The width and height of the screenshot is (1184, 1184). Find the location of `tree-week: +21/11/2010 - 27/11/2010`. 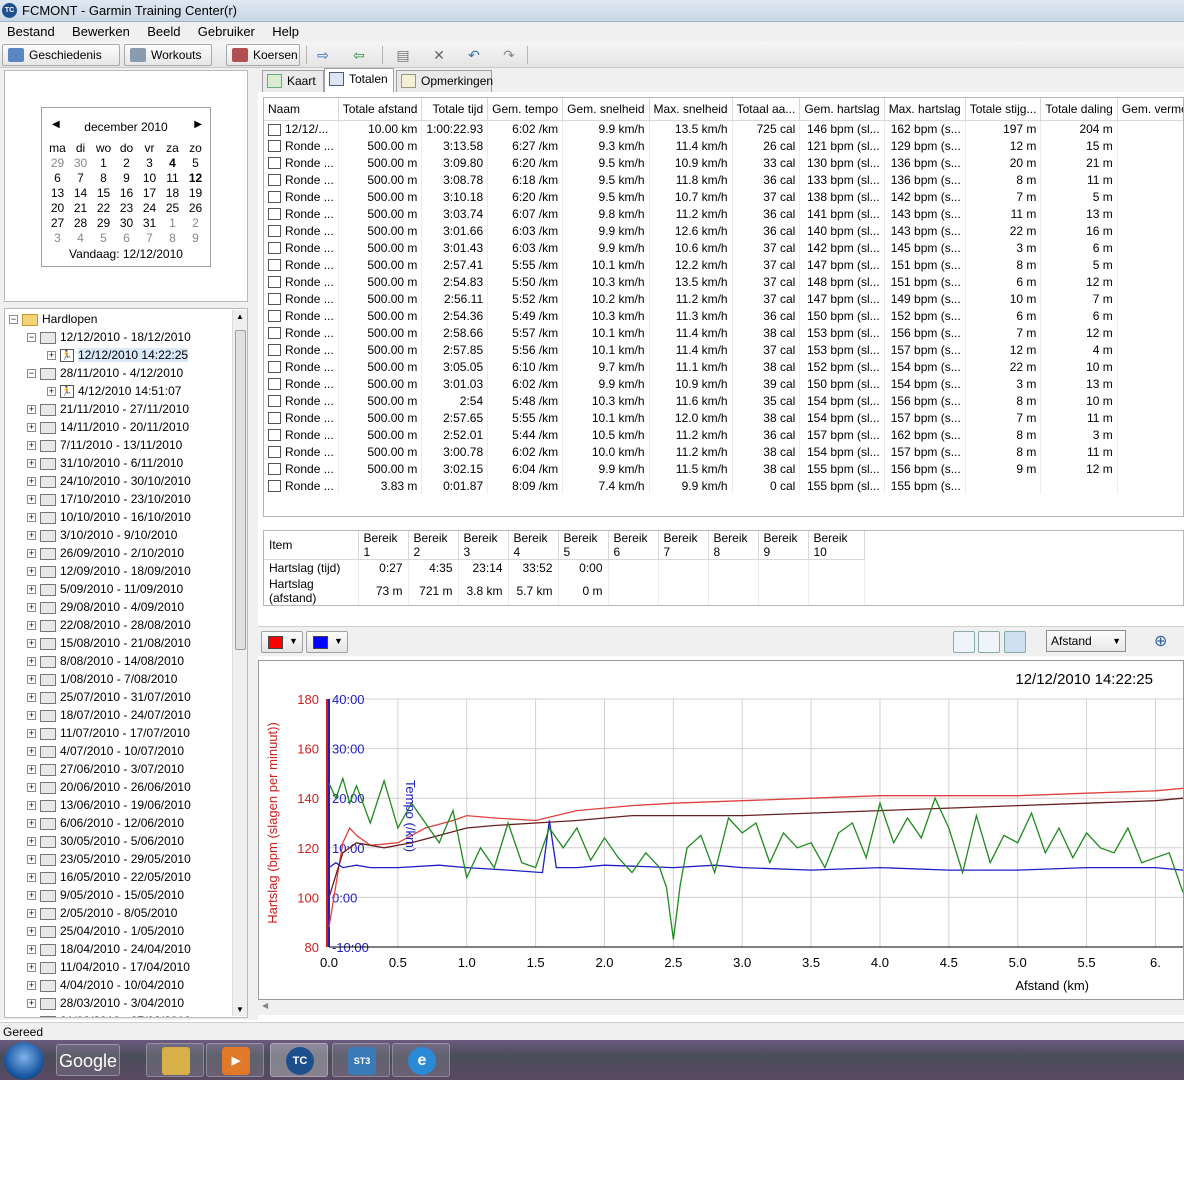

tree-week: +21/11/2010 - 27/11/2010 is located at coordinates (108, 409).